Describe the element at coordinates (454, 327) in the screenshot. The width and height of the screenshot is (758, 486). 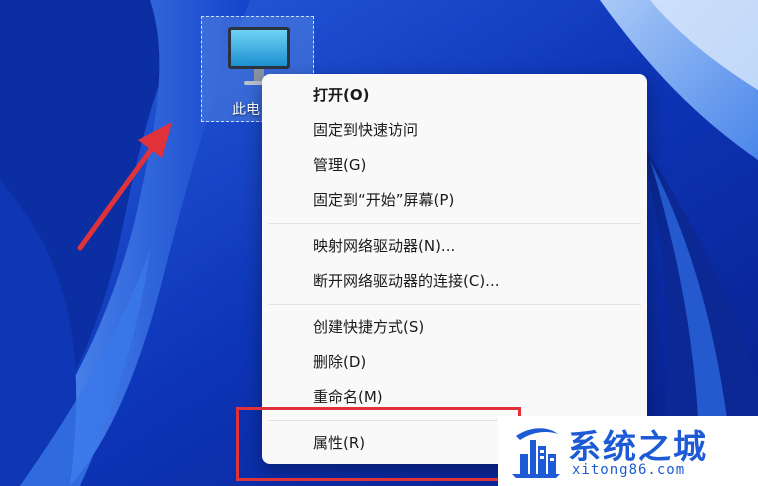
I see `menu-item-create-shortcut: 创建快捷方式(S)` at that location.